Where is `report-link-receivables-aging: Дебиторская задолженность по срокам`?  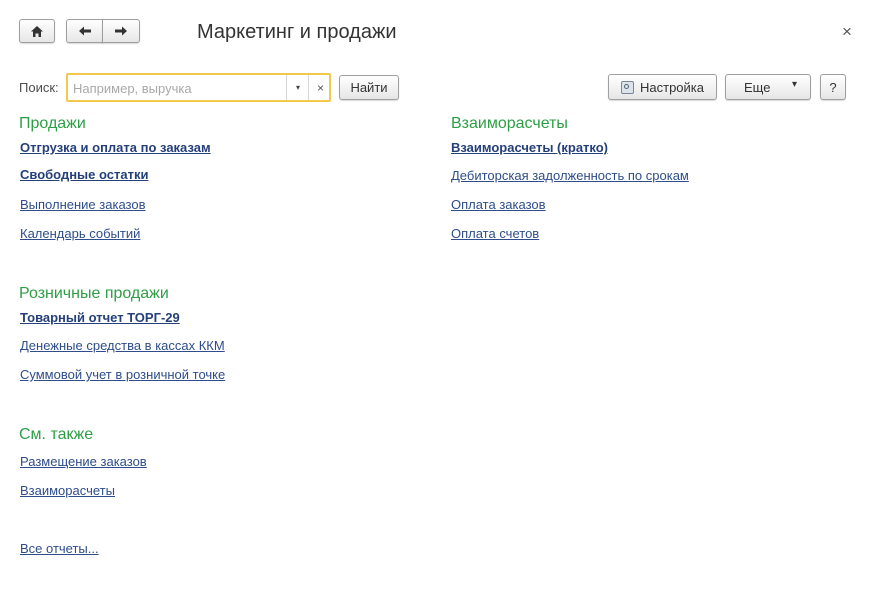
report-link-receivables-aging: Дебиторская задолженность по срокам is located at coordinates (570, 175).